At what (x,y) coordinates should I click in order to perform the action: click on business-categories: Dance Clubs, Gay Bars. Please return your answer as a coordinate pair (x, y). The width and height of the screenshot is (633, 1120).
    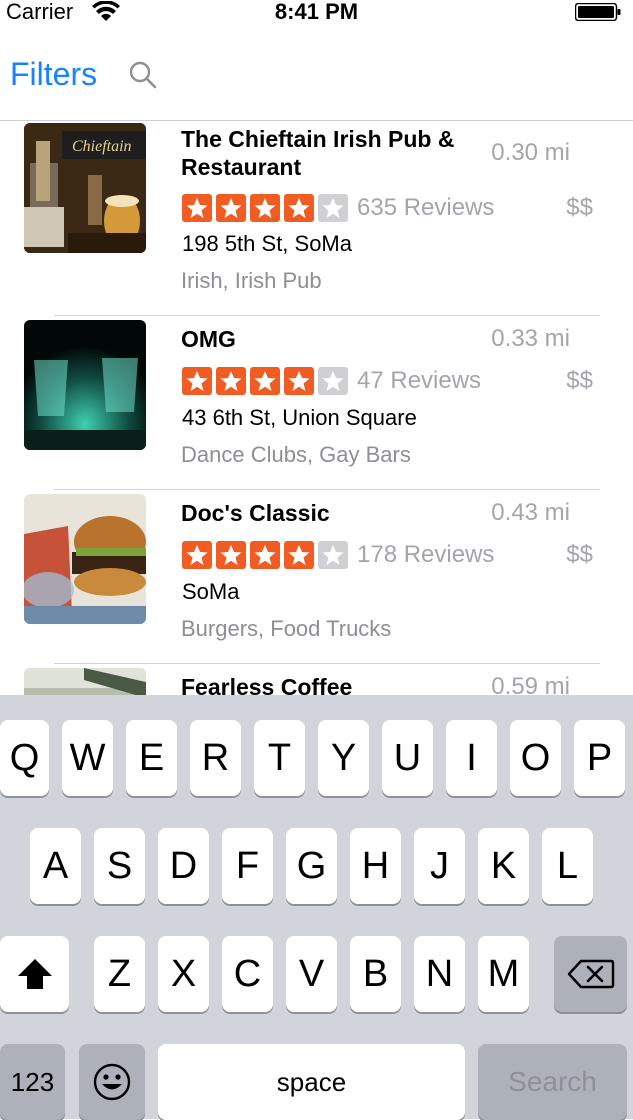
    Looking at the image, I should click on (296, 454).